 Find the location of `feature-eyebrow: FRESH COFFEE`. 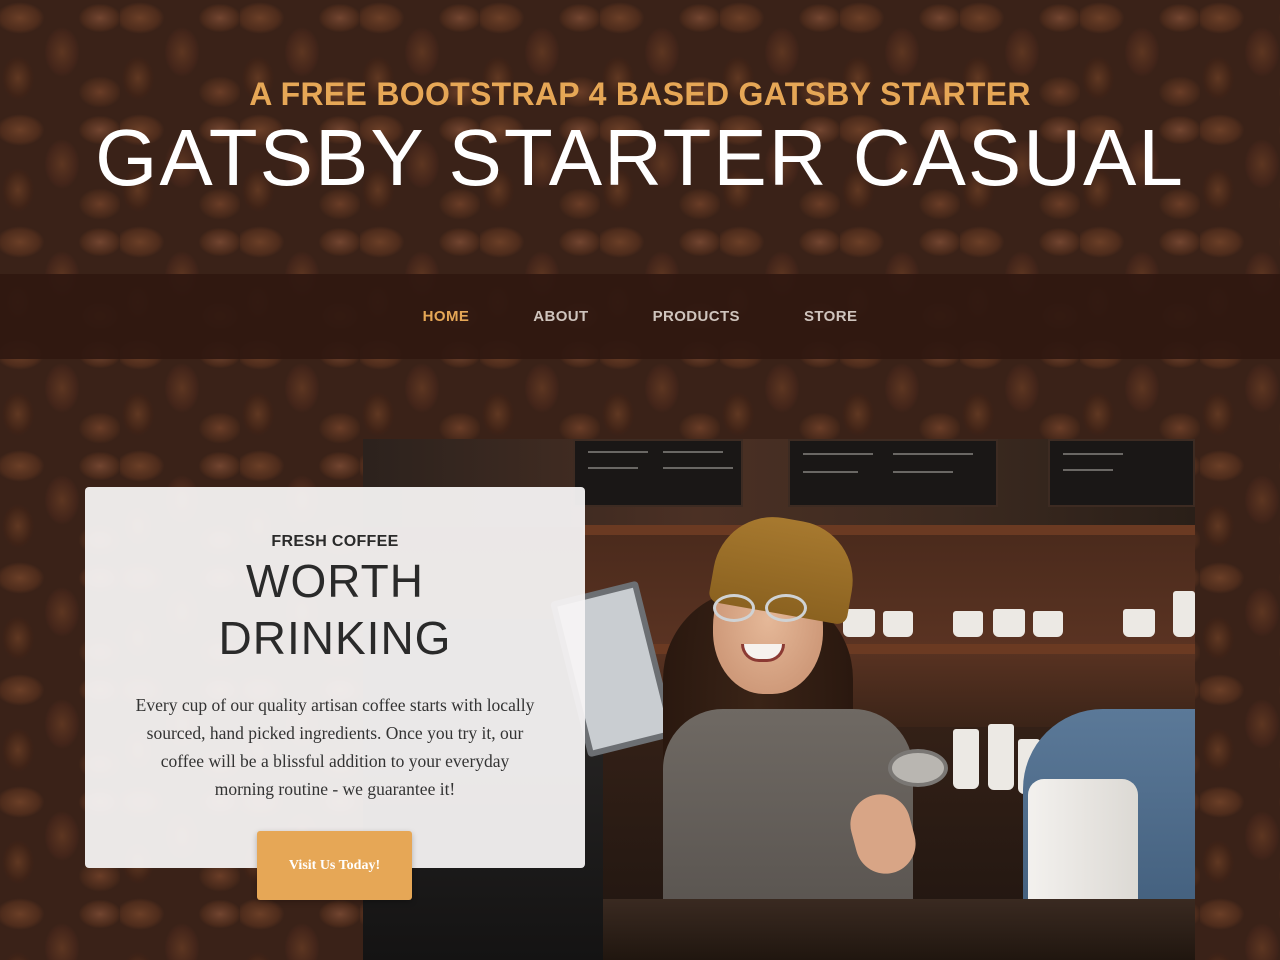

feature-eyebrow: FRESH COFFEE is located at coordinates (335, 541).